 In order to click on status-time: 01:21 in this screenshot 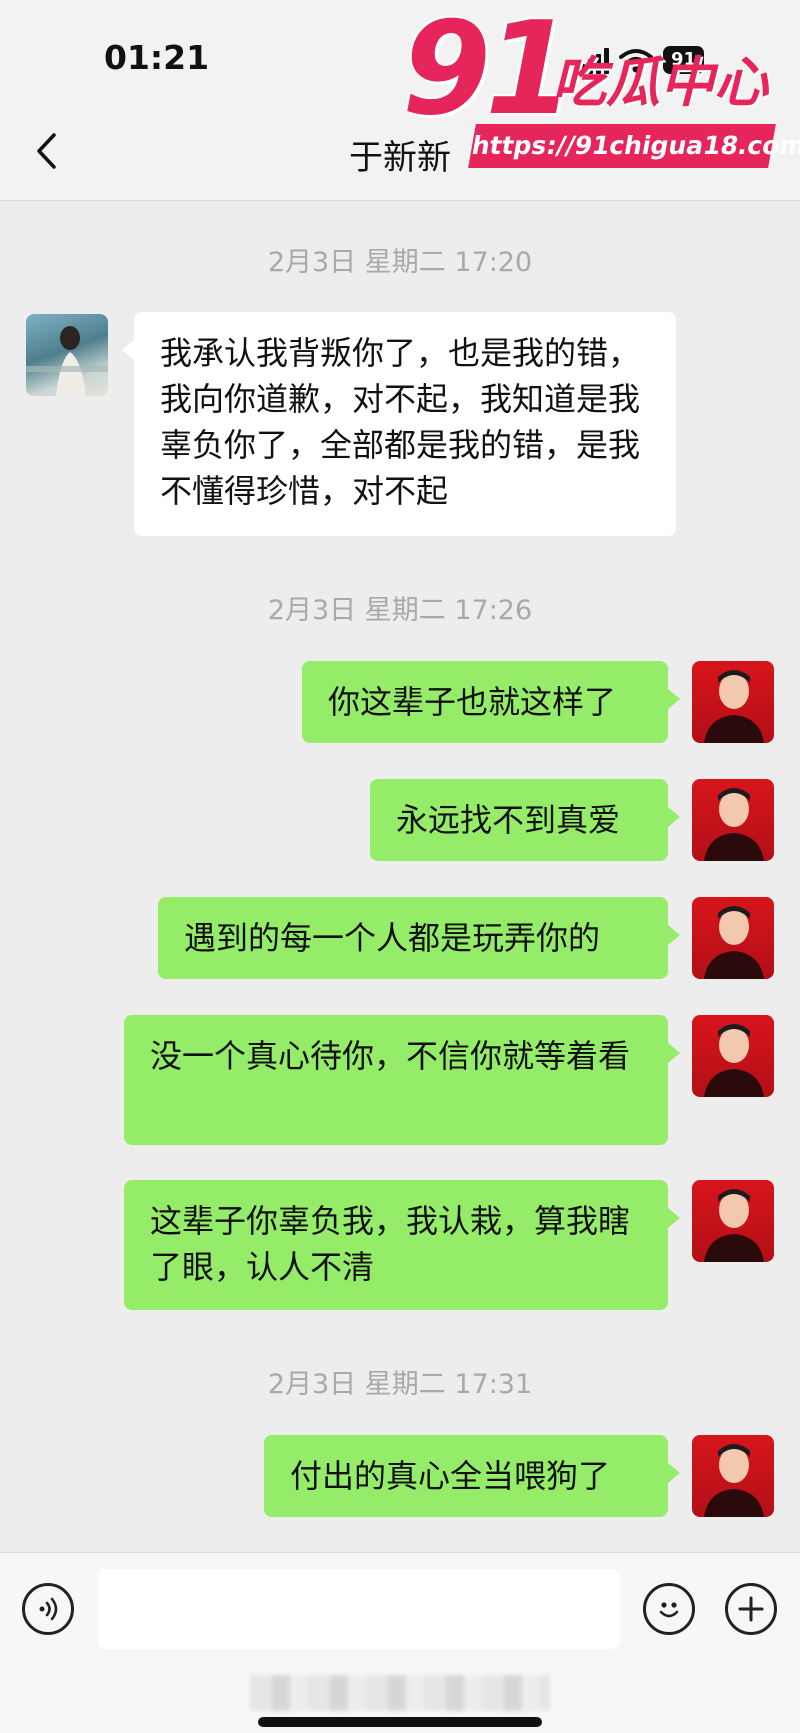, I will do `click(157, 57)`.